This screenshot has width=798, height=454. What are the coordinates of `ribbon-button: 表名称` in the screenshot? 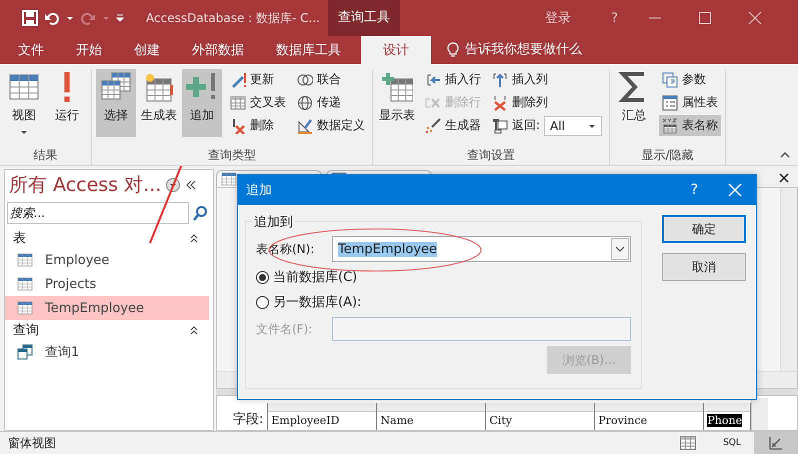 It's located at (690, 125).